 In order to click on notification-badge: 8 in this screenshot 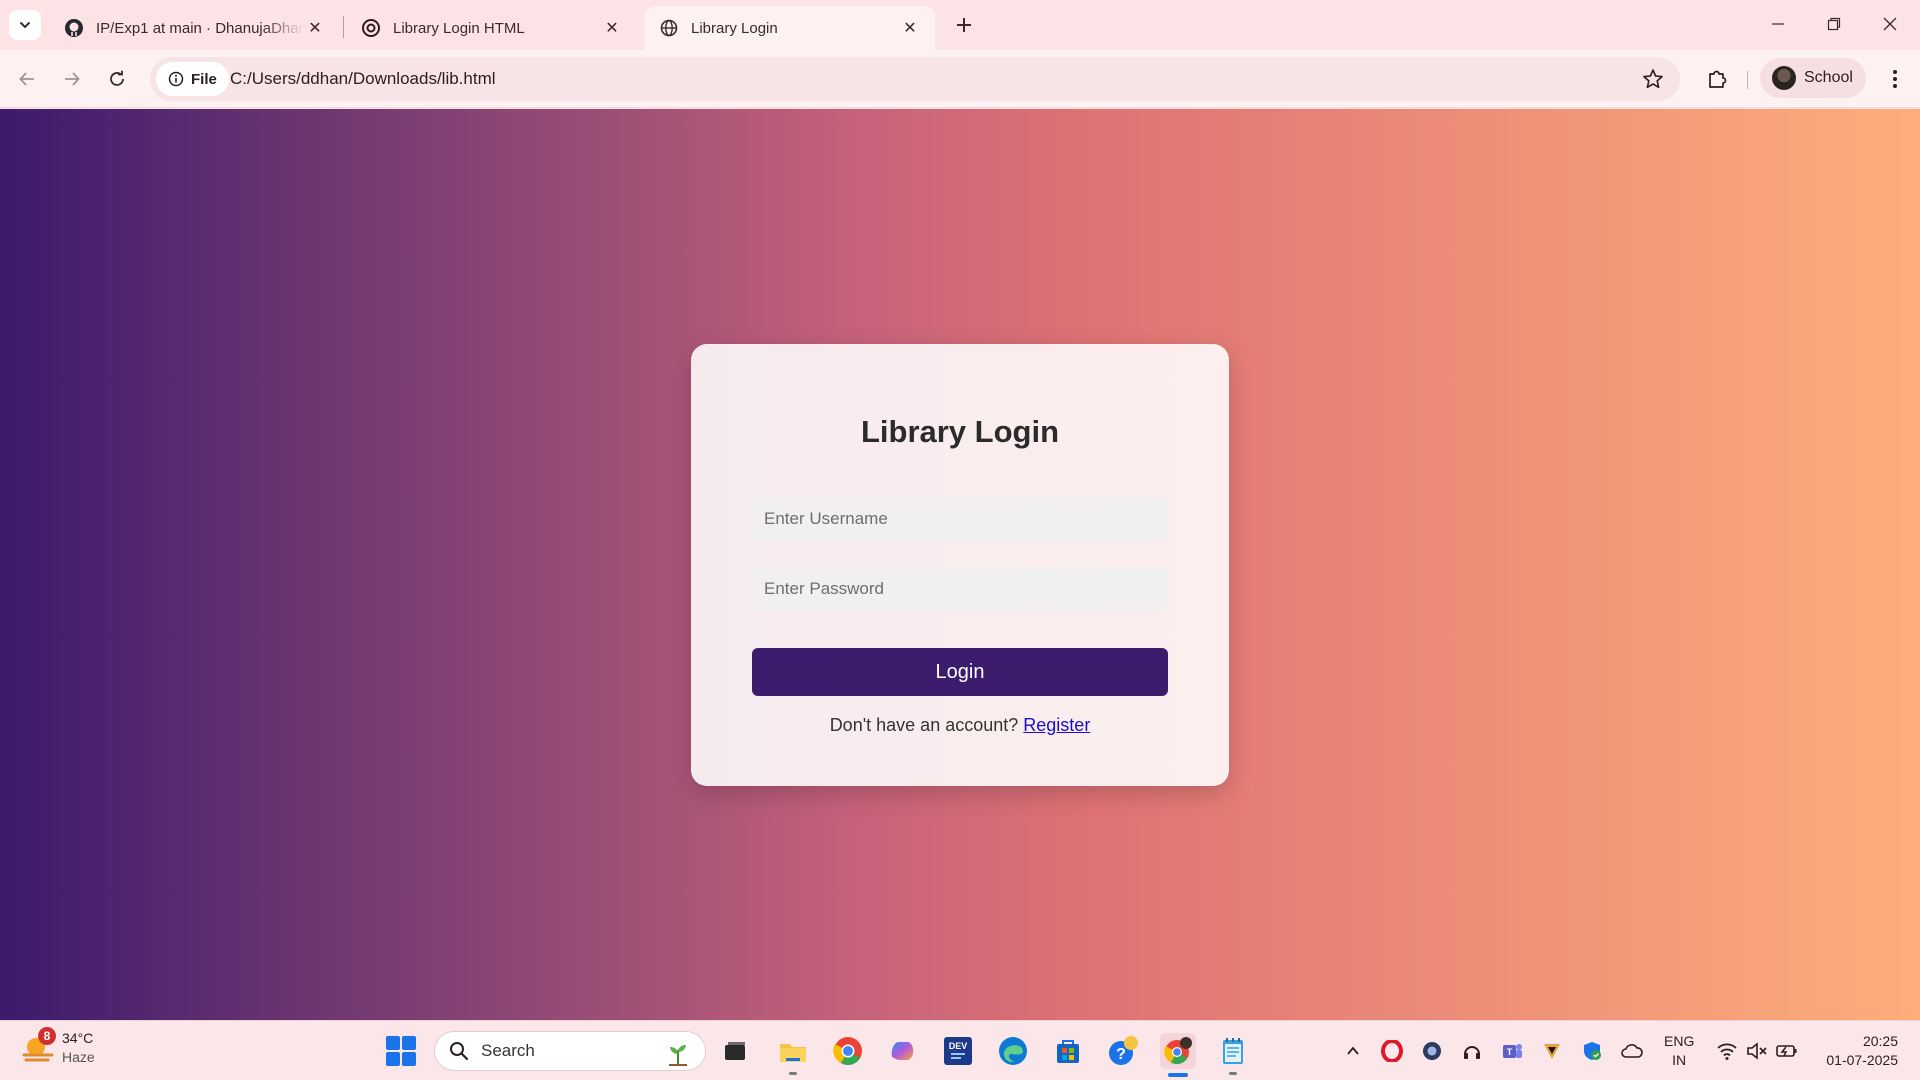, I will do `click(47, 1036)`.